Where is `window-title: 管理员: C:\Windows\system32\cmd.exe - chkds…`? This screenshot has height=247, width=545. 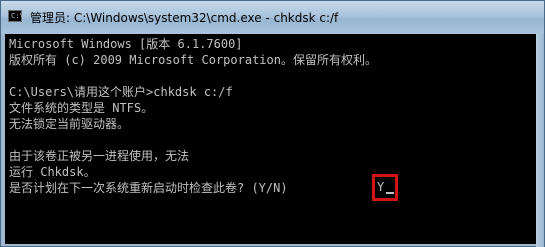 window-title: 管理员: C:\Windows\system32\cmd.exe - chkds… is located at coordinates (184, 18).